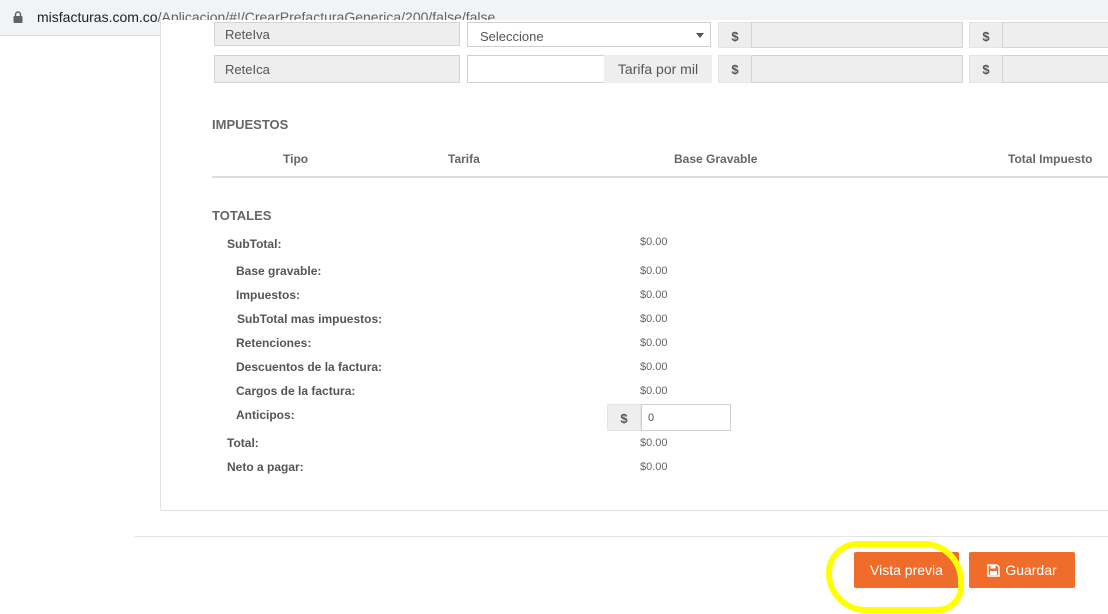  Describe the element at coordinates (268, 295) in the screenshot. I see `impuestos-total-label: Impuestos:` at that location.